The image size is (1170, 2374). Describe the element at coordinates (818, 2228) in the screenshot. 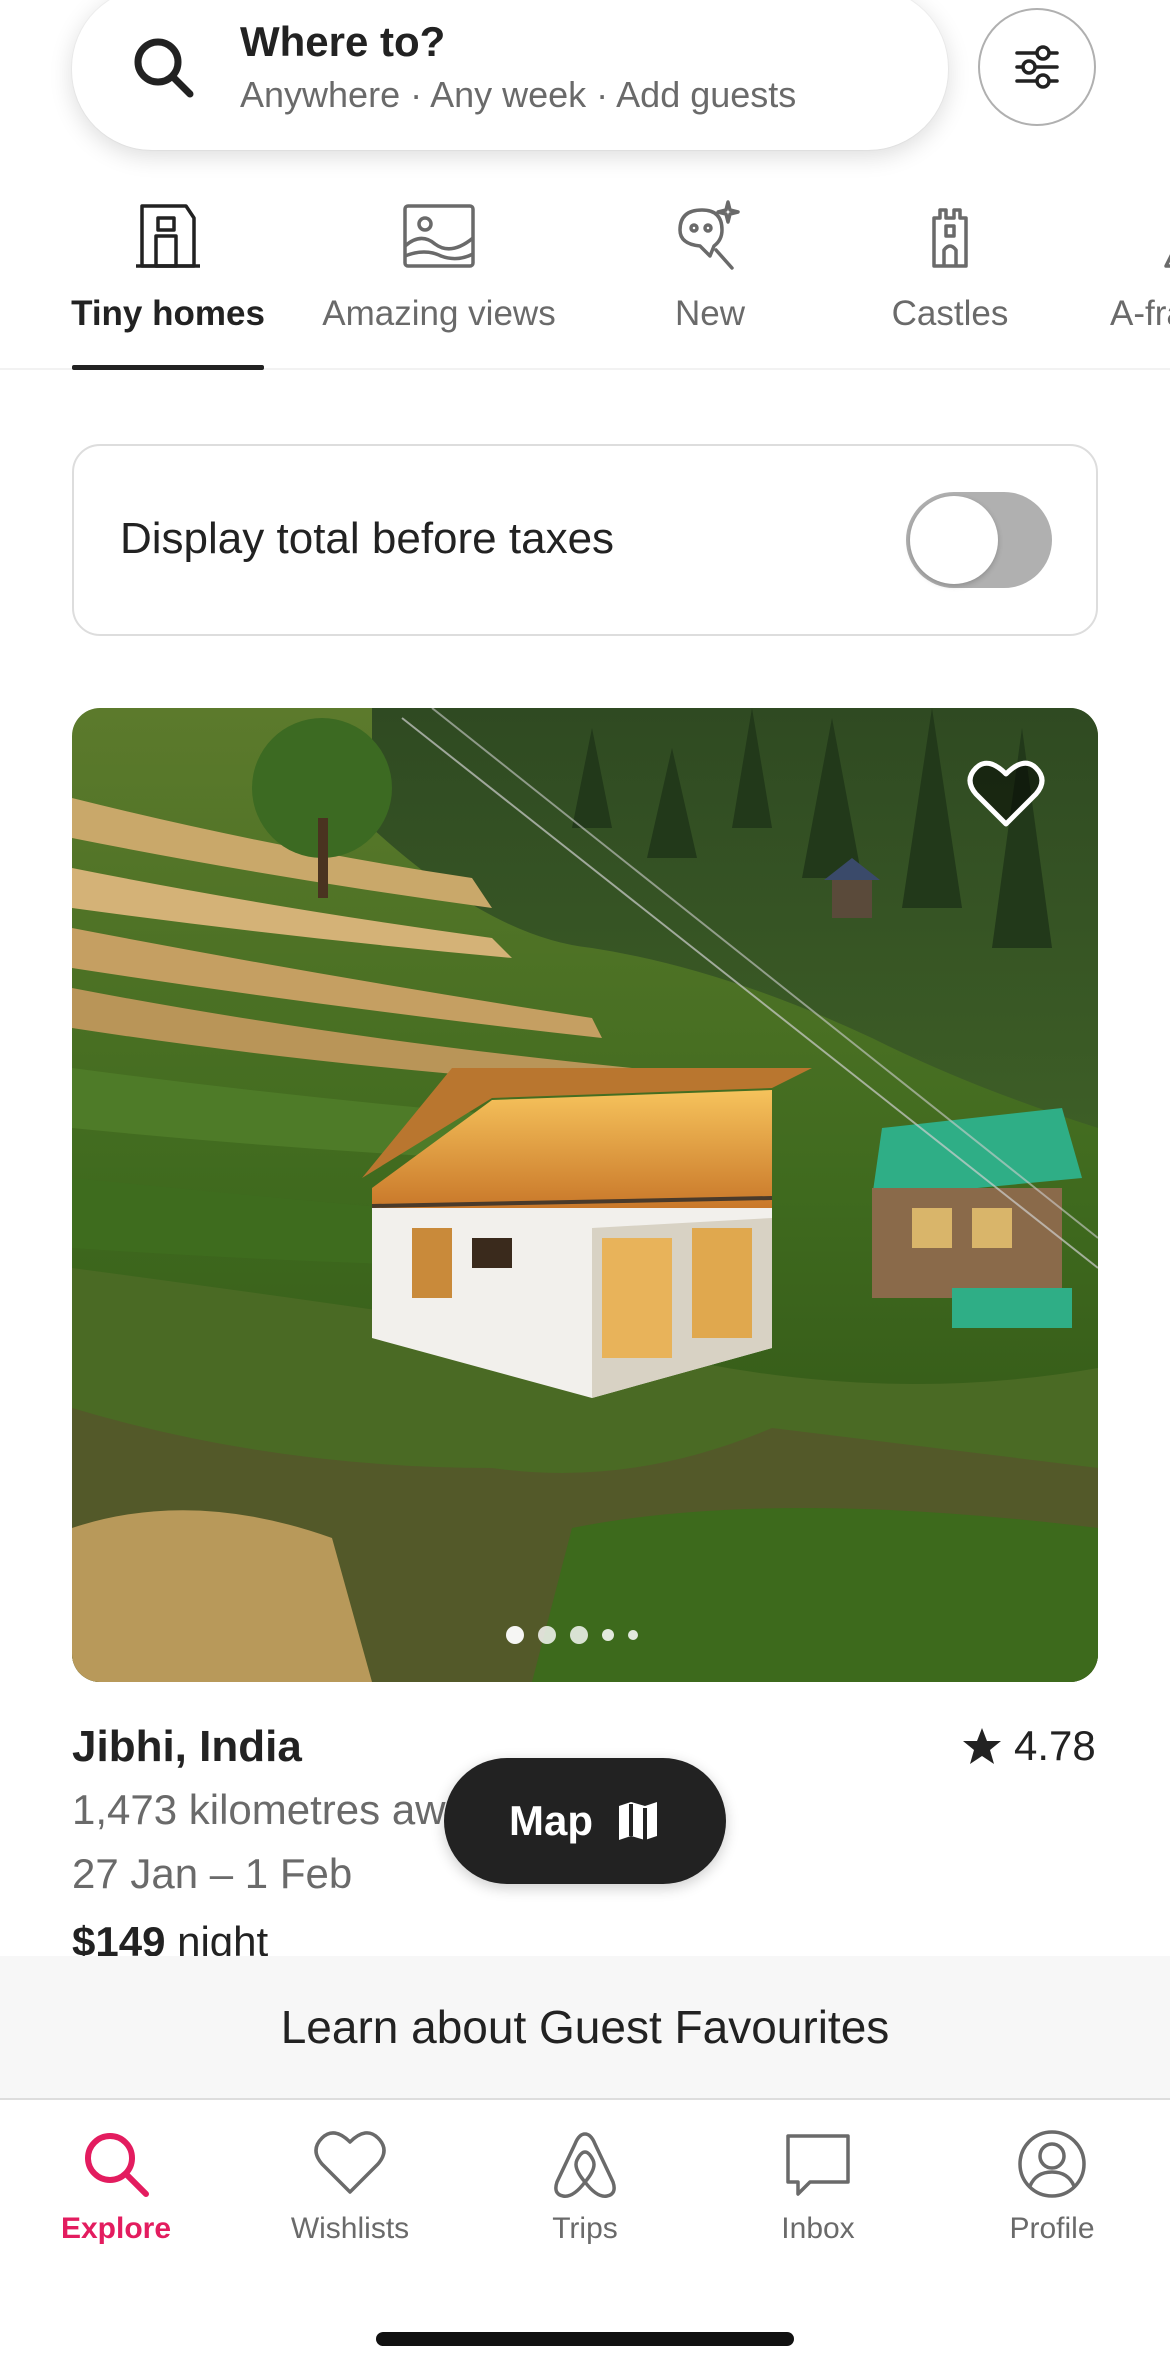

I see `tab-label: Inbox` at that location.